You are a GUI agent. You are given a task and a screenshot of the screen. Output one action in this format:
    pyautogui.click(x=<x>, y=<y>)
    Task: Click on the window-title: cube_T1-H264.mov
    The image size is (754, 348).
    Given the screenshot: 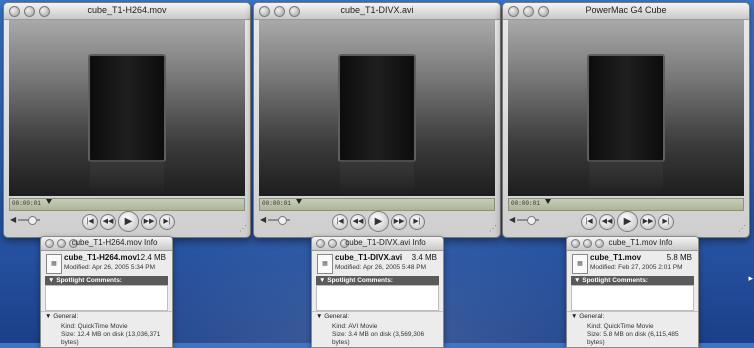 What is the action you would take?
    pyautogui.click(x=127, y=10)
    